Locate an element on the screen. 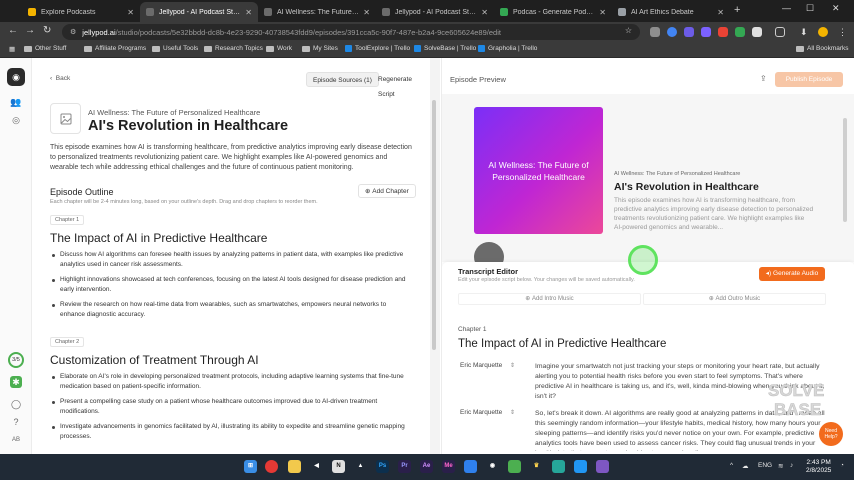  site-info-icon: ⚙ is located at coordinates (73, 32).